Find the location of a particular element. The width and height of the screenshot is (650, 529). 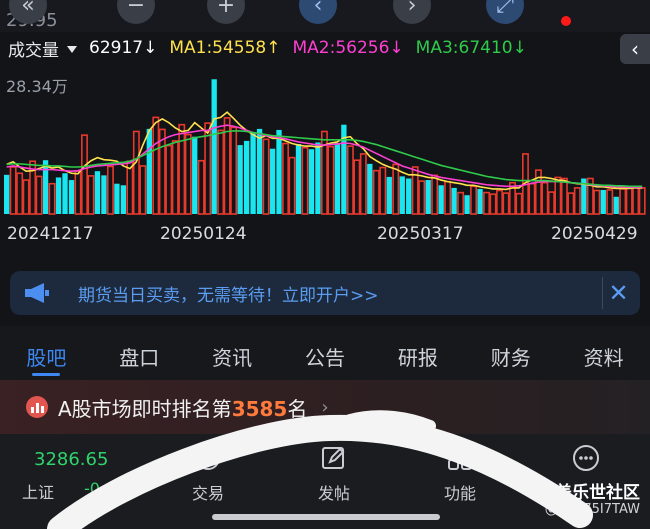

nav-functions-label: 功能 is located at coordinates (459, 493).